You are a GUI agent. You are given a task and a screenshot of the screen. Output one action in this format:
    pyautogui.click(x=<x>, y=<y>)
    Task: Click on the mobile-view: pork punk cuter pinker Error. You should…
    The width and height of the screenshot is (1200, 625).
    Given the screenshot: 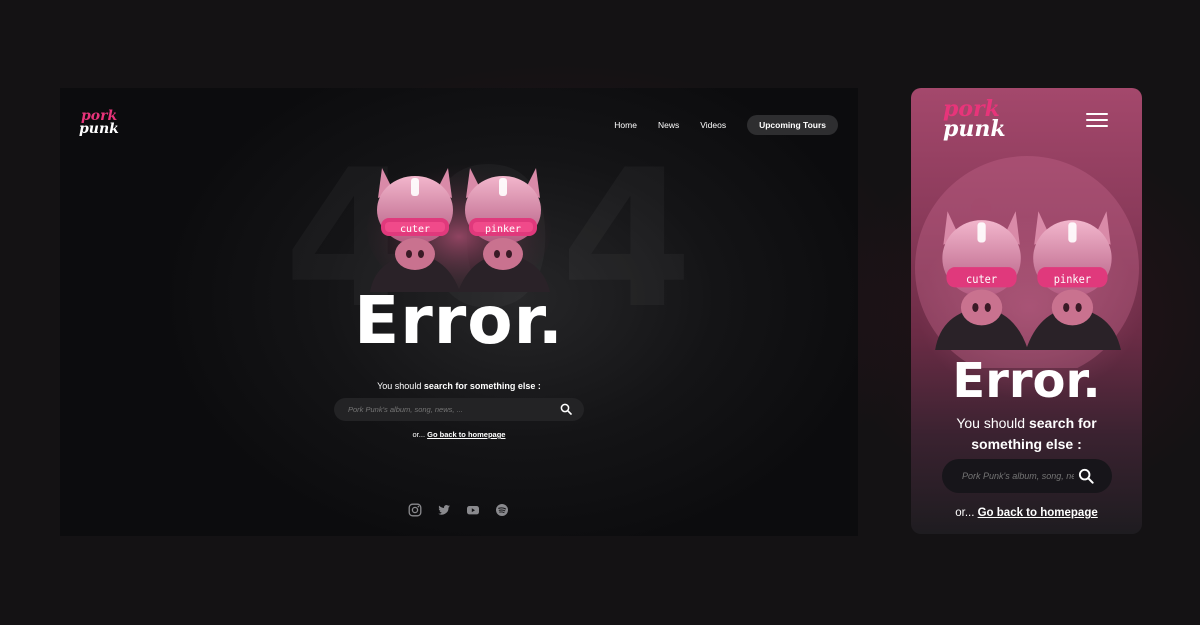 What is the action you would take?
    pyautogui.click(x=1026, y=311)
    